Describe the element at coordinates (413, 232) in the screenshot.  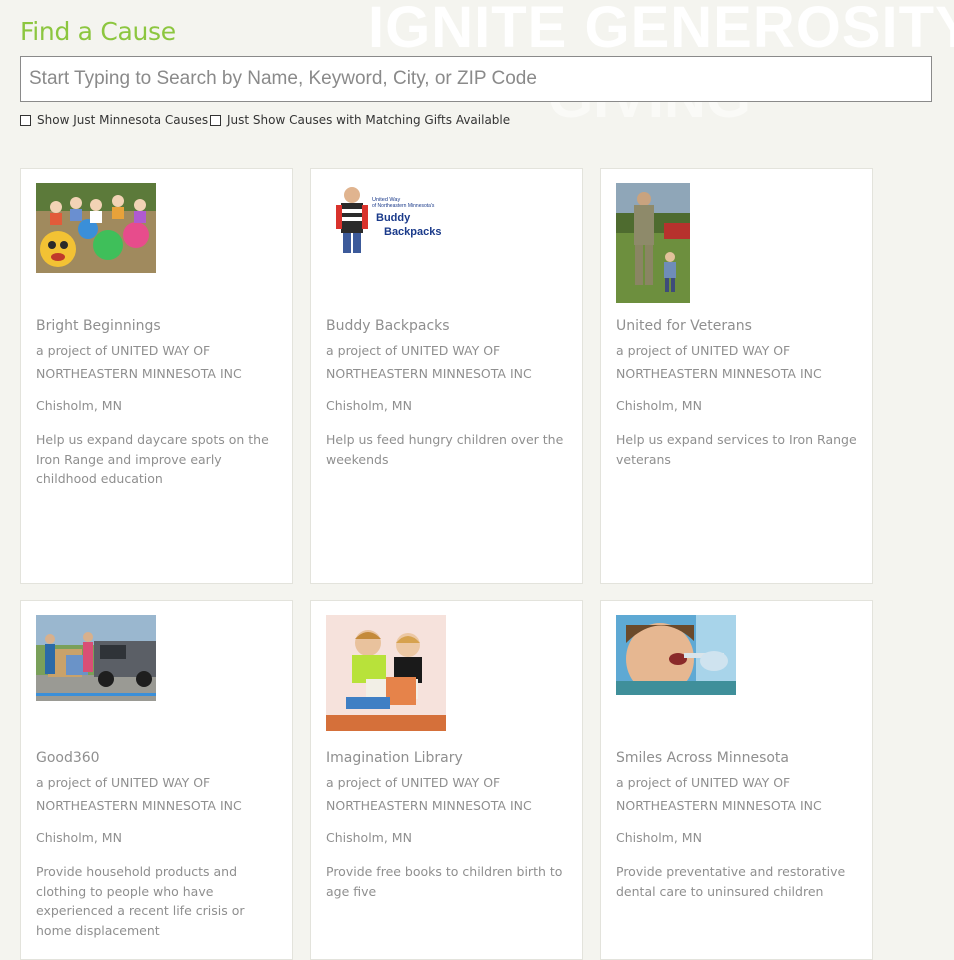
I see `buddy-logo-line4: Backpacks` at that location.